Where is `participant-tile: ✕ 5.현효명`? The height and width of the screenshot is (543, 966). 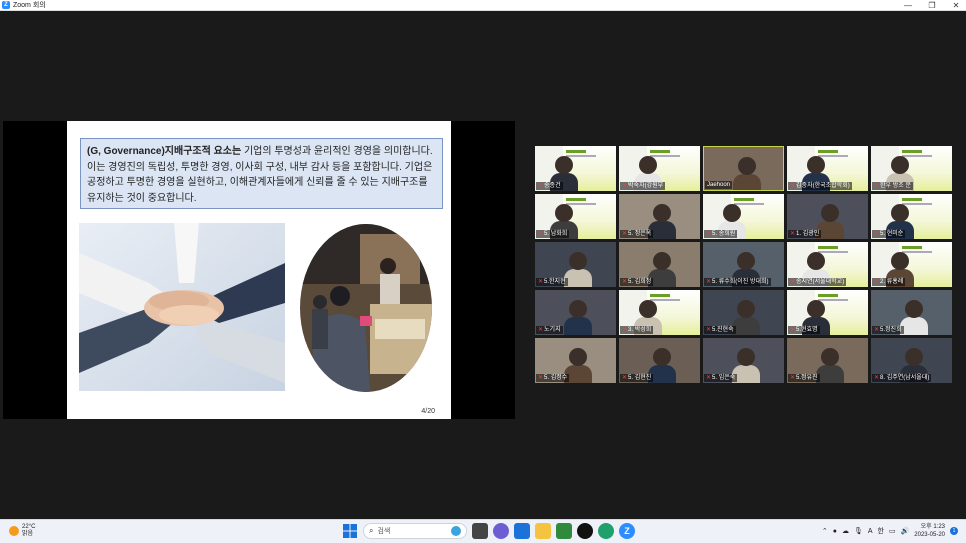 participant-tile: ✕ 5.현효명 is located at coordinates (827, 312).